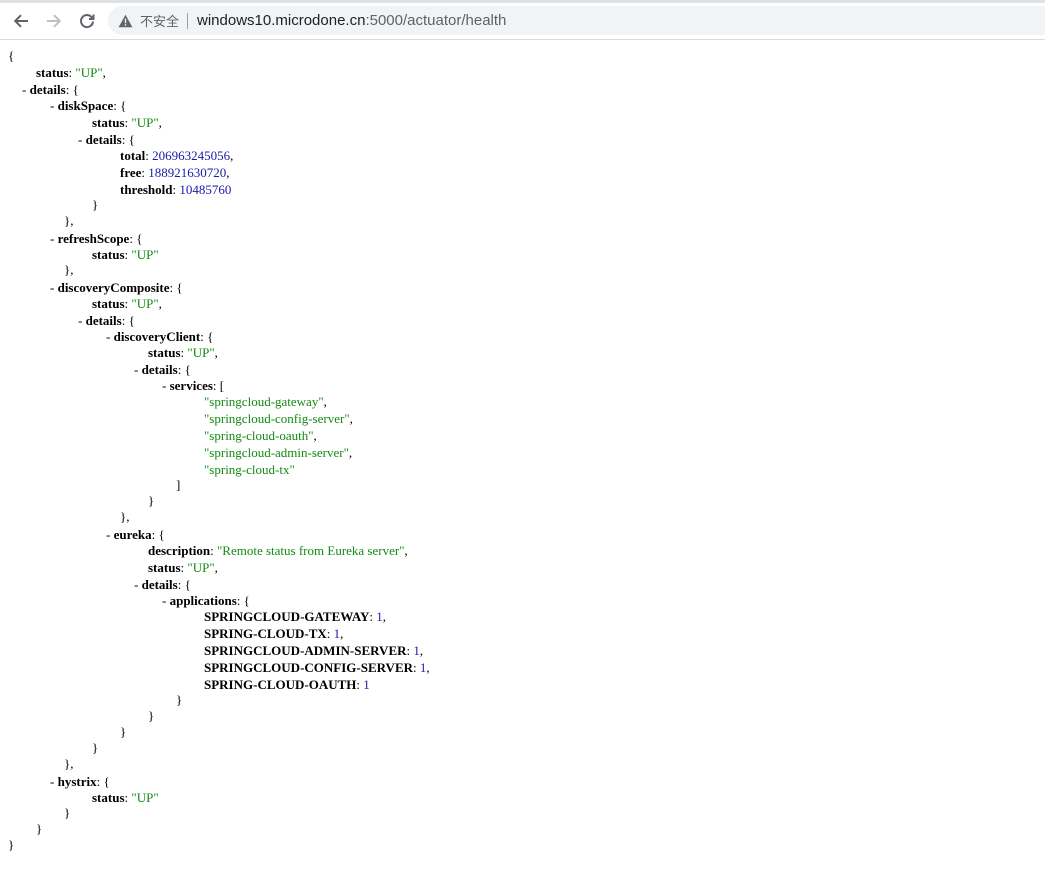  I want to click on json-line-diskspace: - diskSpace: {, so click(88, 105).